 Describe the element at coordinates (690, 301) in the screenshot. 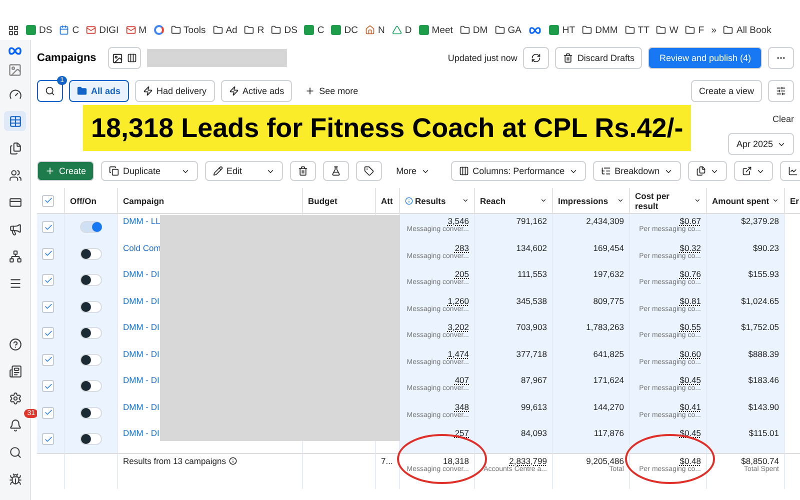

I see `table-cell: $0.81` at that location.